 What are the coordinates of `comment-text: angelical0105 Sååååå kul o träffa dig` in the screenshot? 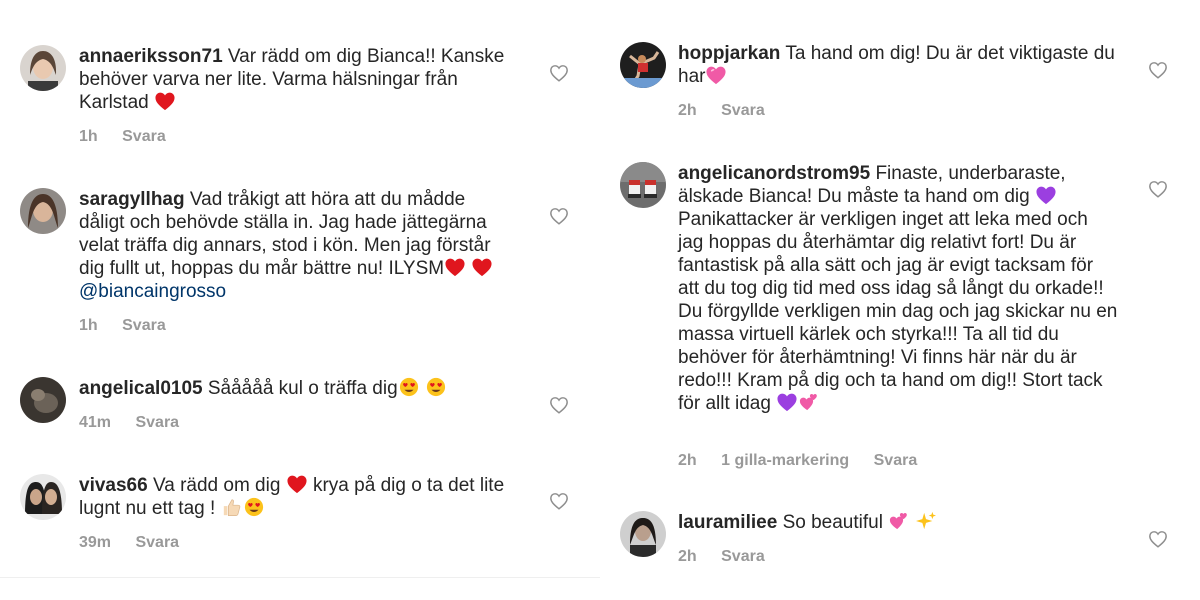 It's located at (293, 388).